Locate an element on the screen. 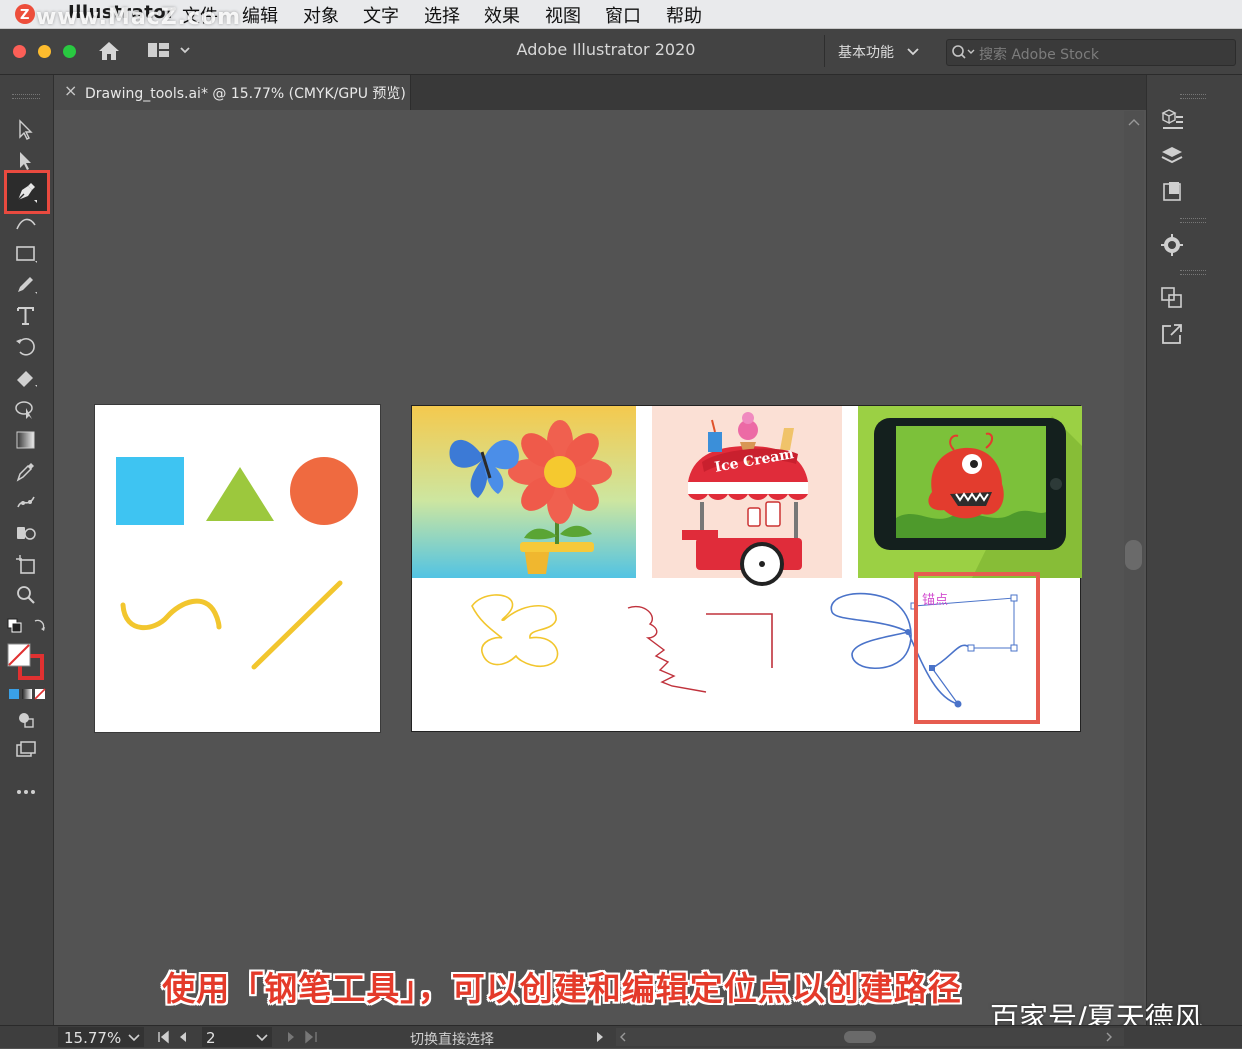  selection-tool is located at coordinates (26, 130).